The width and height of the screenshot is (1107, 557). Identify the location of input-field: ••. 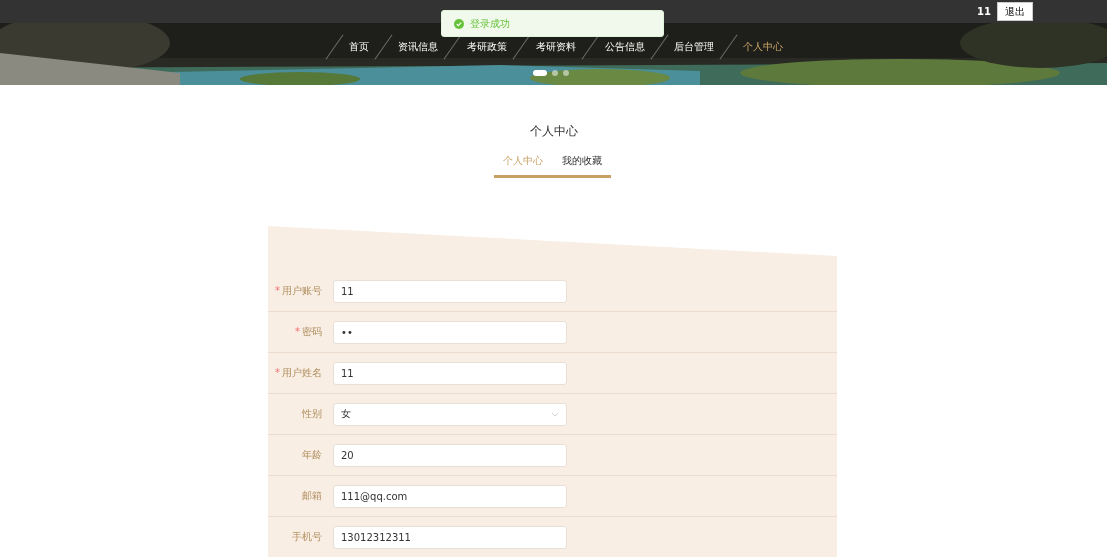
(450, 332).